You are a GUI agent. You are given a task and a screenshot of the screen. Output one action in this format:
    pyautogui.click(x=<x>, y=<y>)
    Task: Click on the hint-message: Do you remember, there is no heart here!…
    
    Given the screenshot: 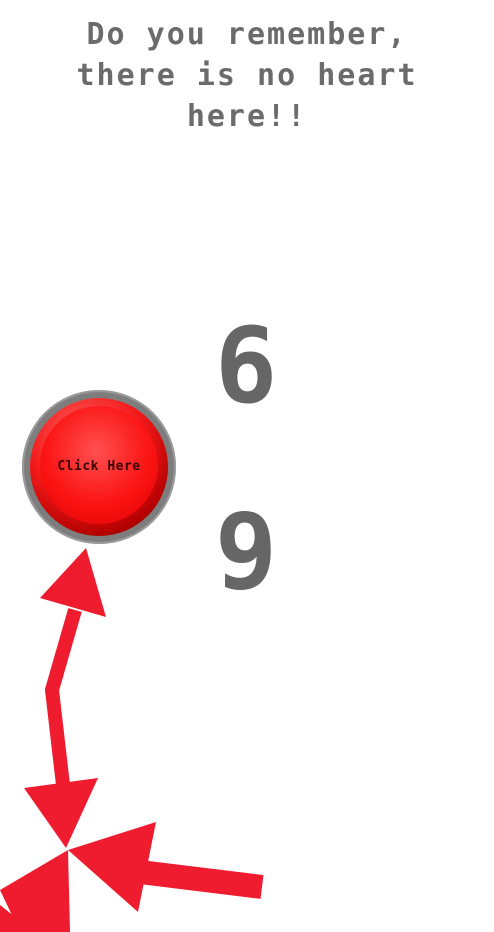 What is the action you would take?
    pyautogui.click(x=247, y=75)
    